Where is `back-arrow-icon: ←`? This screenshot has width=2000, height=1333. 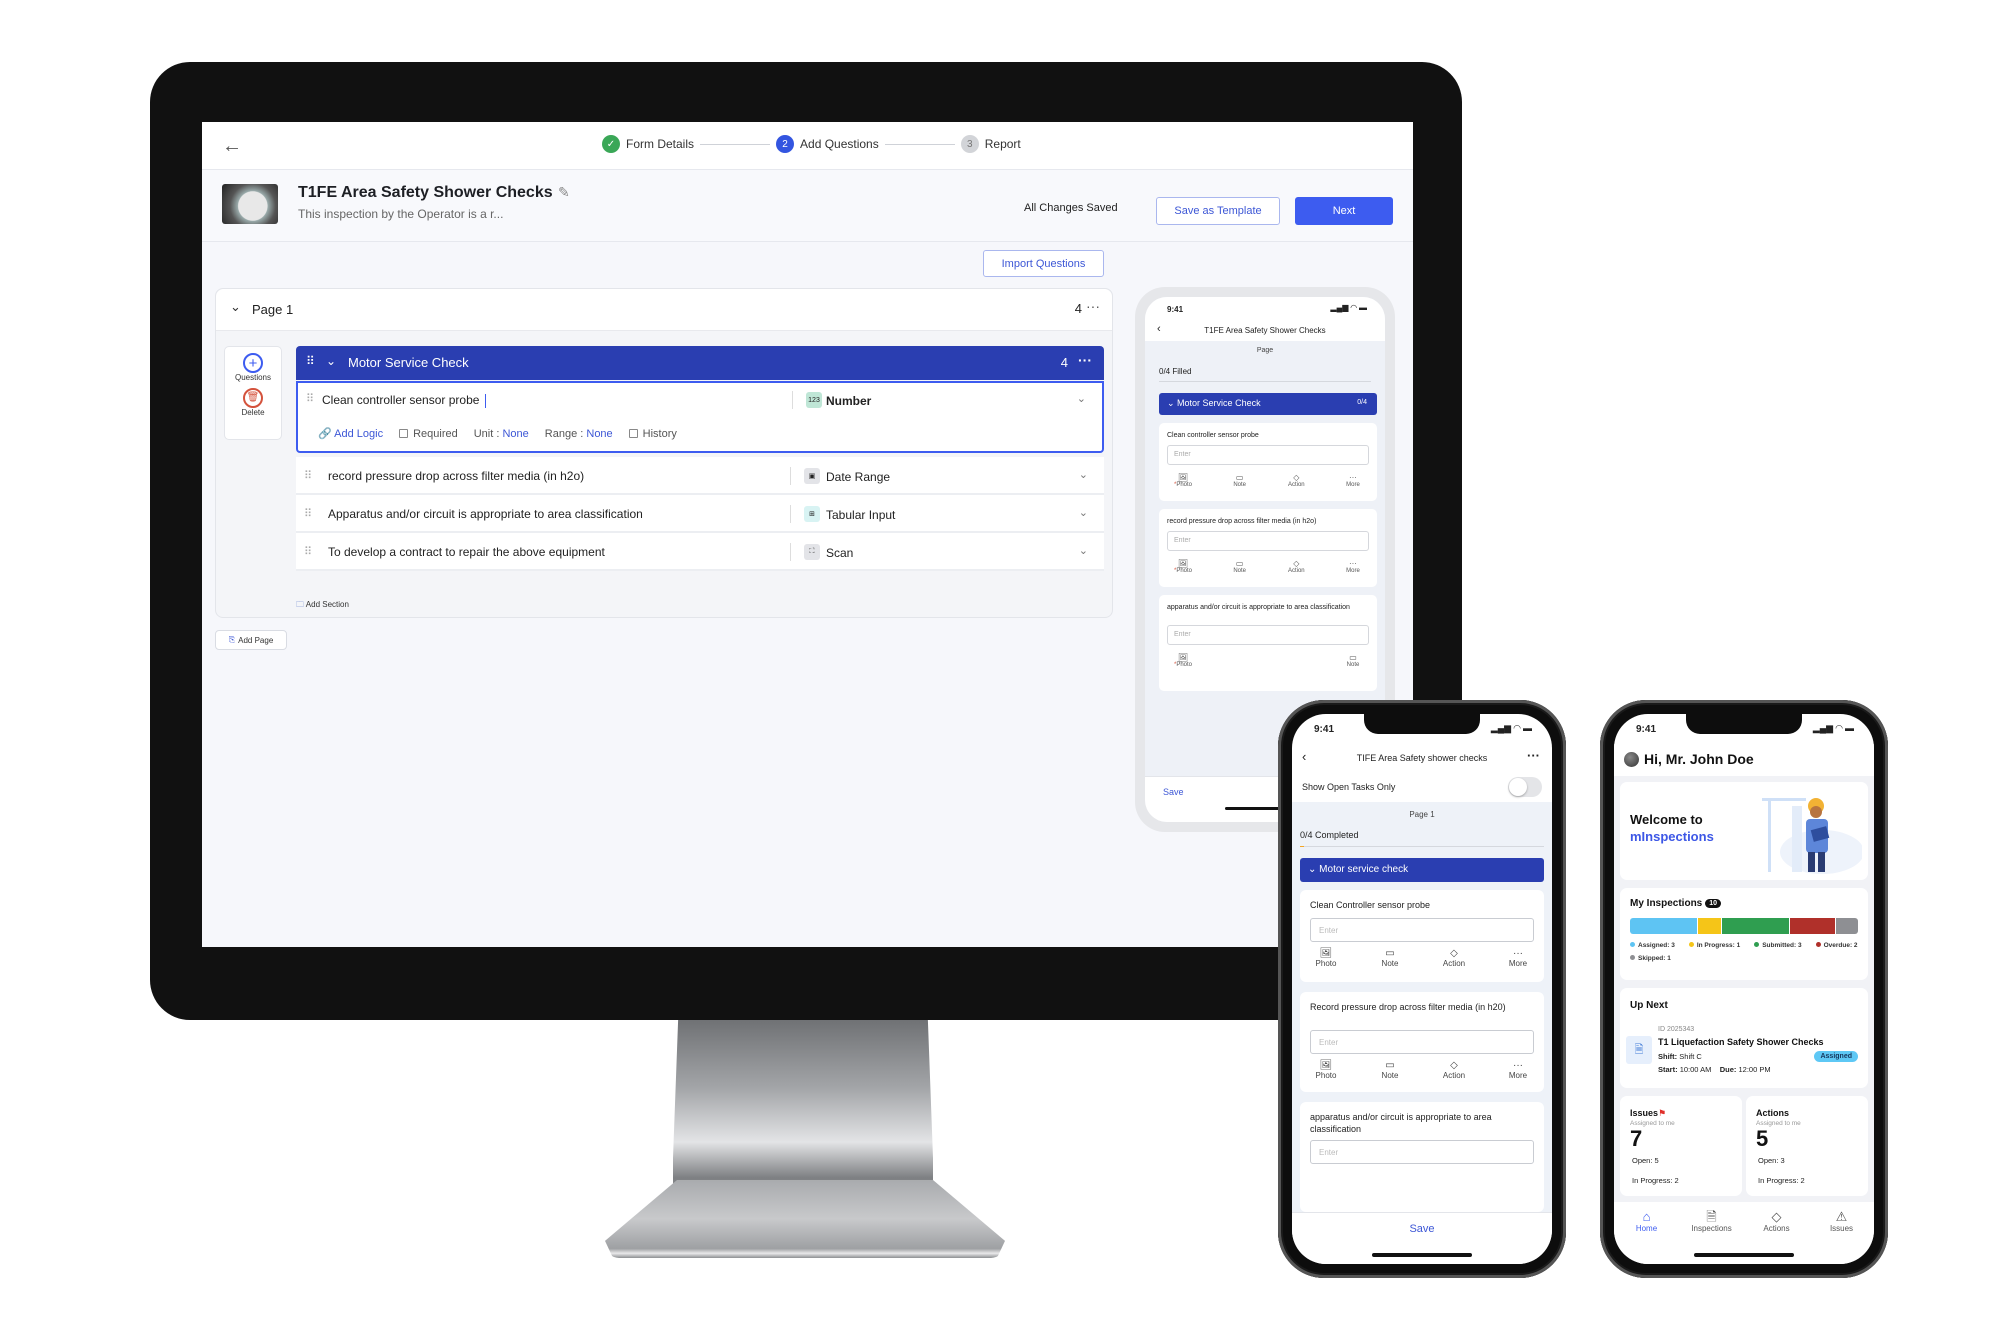 back-arrow-icon: ← is located at coordinates (232, 146).